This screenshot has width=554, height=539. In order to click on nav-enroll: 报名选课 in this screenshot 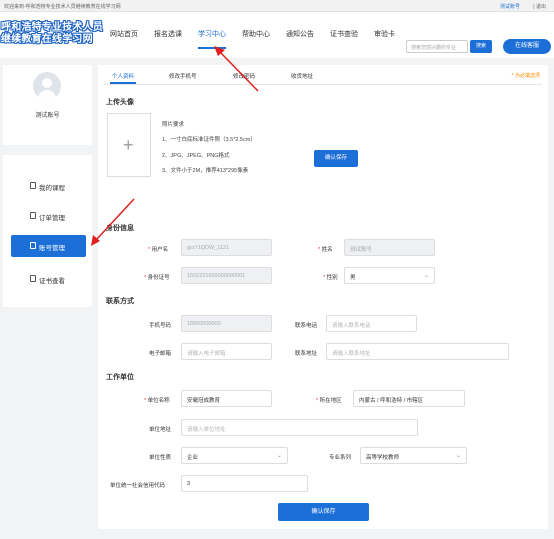, I will do `click(168, 34)`.